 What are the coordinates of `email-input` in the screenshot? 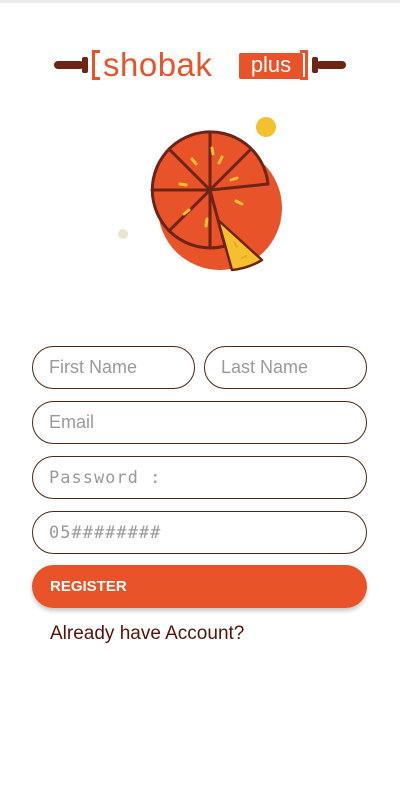 It's located at (199, 422).